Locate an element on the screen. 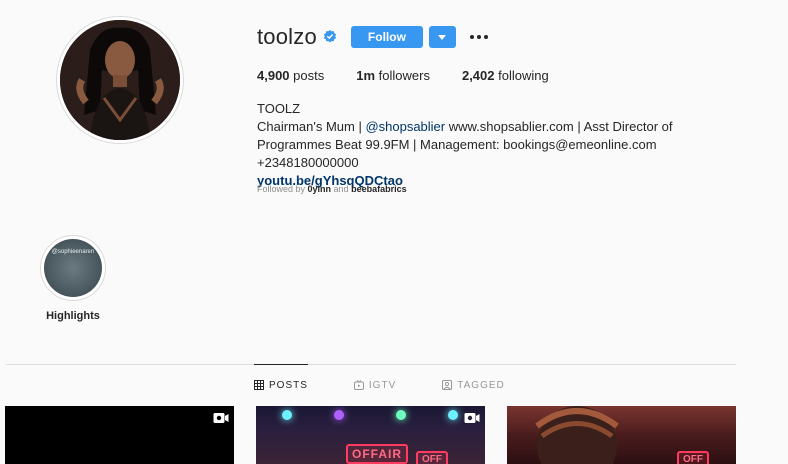 The width and height of the screenshot is (788, 464). follow-button: Follow is located at coordinates (386, 37).